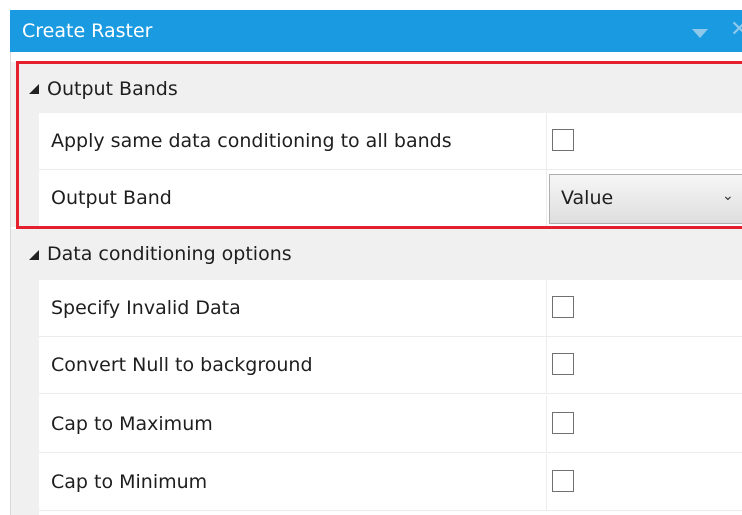 This screenshot has width=742, height=515. Describe the element at coordinates (700, 33) in the screenshot. I see `panel-menu-arrow-icon` at that location.